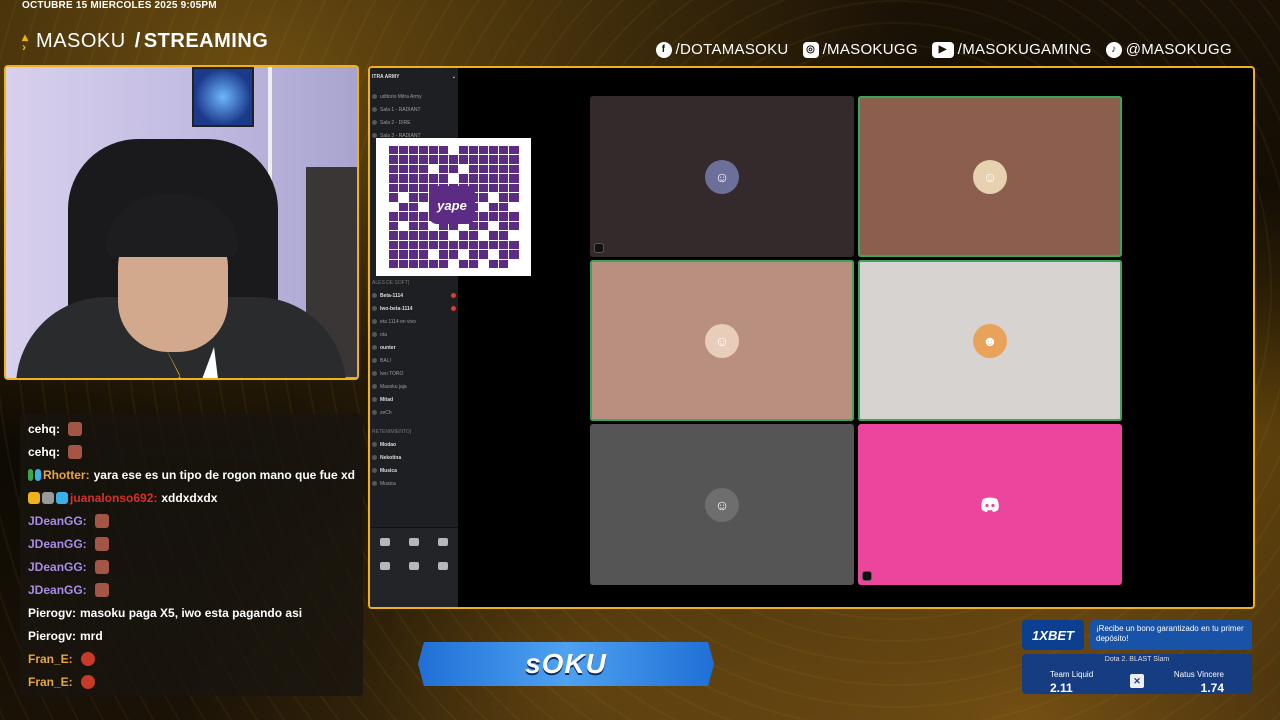  What do you see at coordinates (396, 308) in the screenshot?
I see `channel-label: Iwo-beta-1114` at bounding box center [396, 308].